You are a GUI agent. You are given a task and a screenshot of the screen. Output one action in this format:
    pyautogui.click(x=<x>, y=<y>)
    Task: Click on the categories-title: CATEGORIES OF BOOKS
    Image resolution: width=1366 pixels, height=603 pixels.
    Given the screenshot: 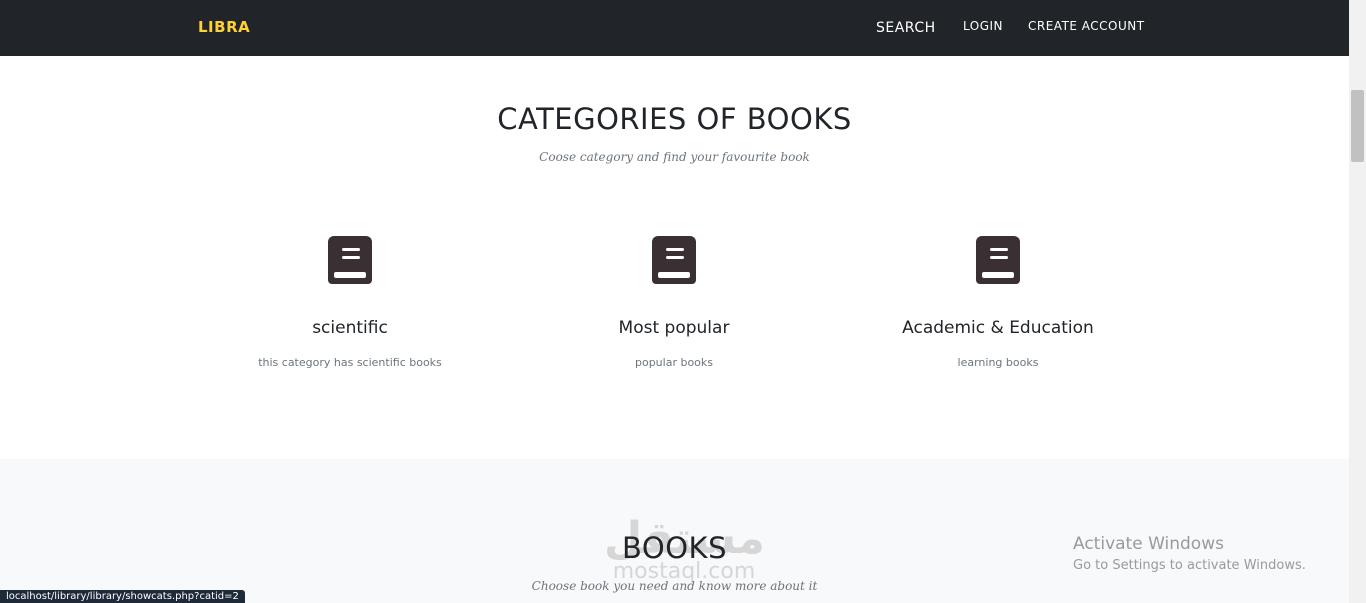 What is the action you would take?
    pyautogui.click(x=674, y=119)
    